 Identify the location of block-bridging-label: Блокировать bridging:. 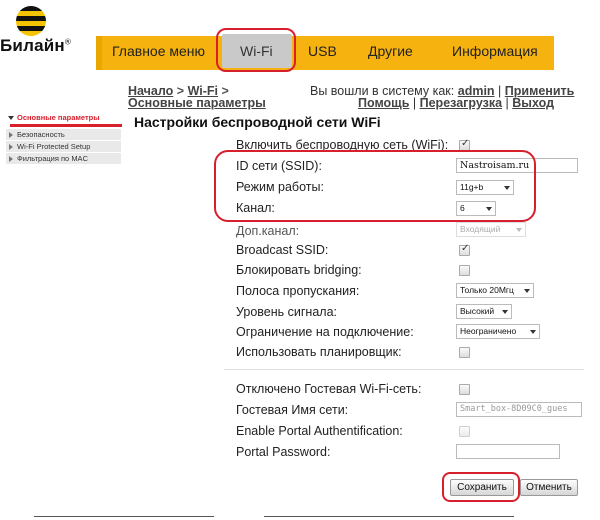
(299, 270).